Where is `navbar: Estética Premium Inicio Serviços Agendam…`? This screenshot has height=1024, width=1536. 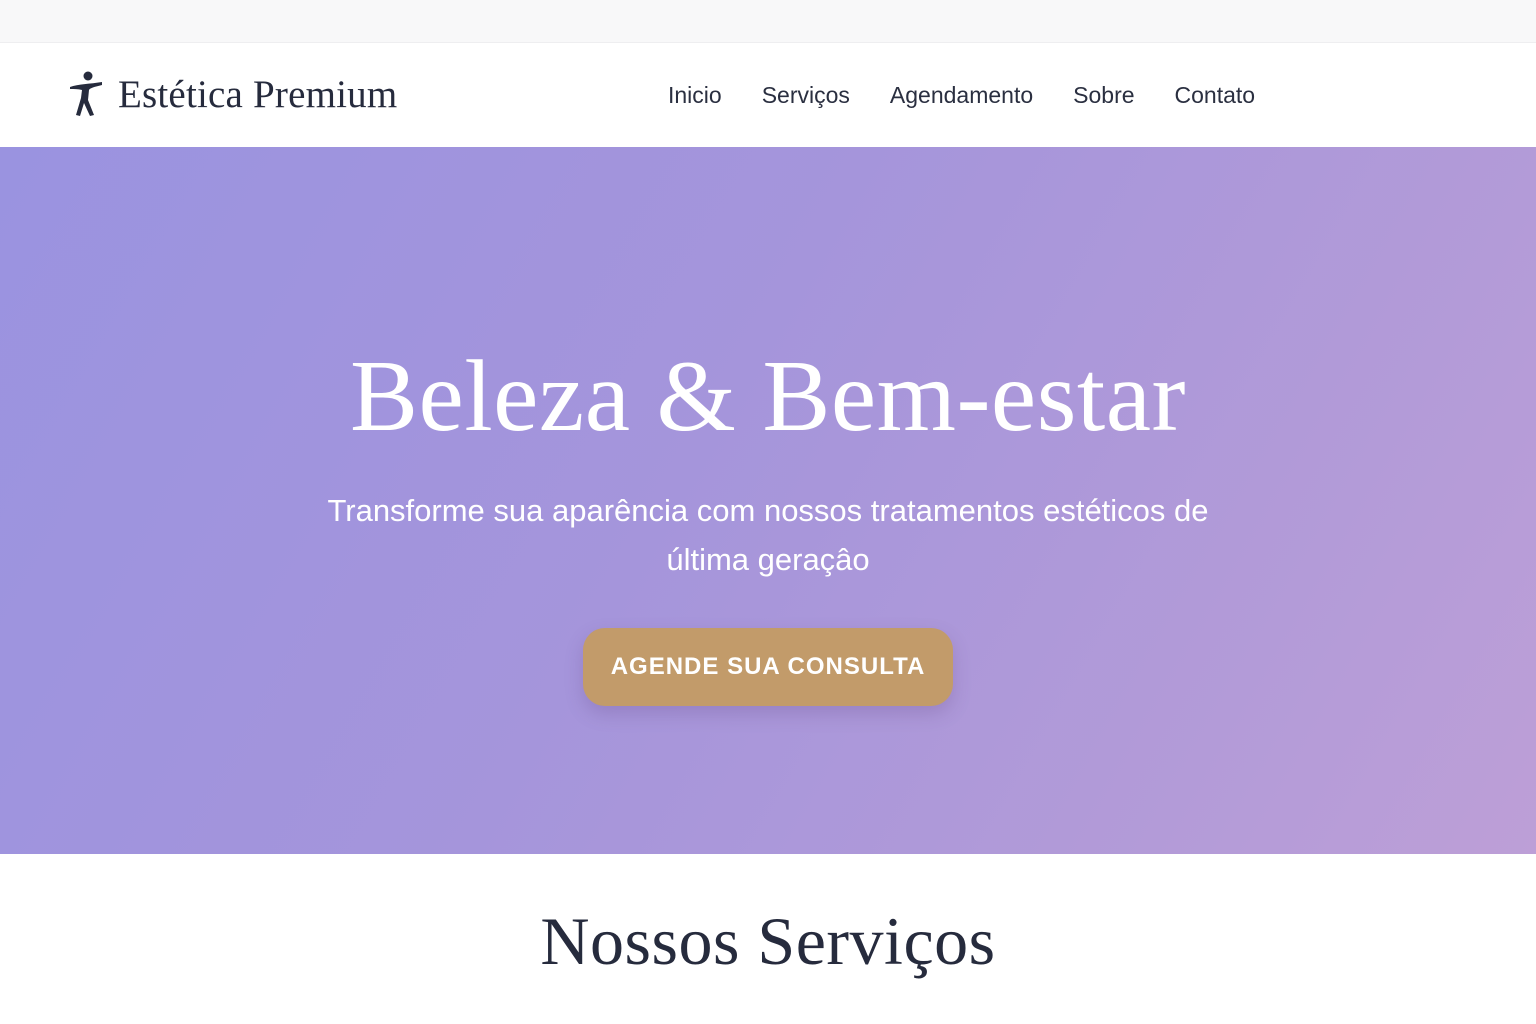
navbar: Estética Premium Inicio Serviços Agendam… is located at coordinates (768, 95).